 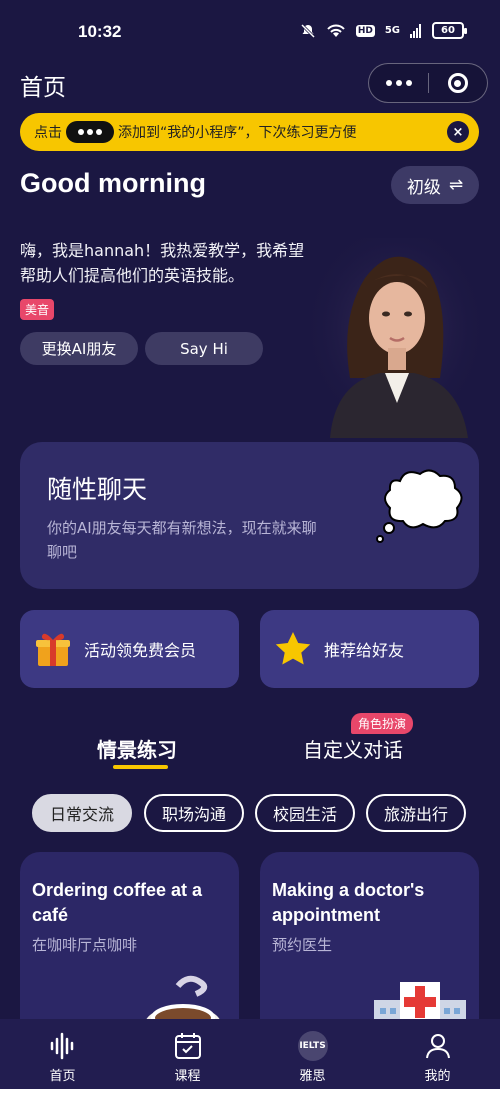 What do you see at coordinates (395, 338) in the screenshot?
I see `ai-friend-avatar` at bounding box center [395, 338].